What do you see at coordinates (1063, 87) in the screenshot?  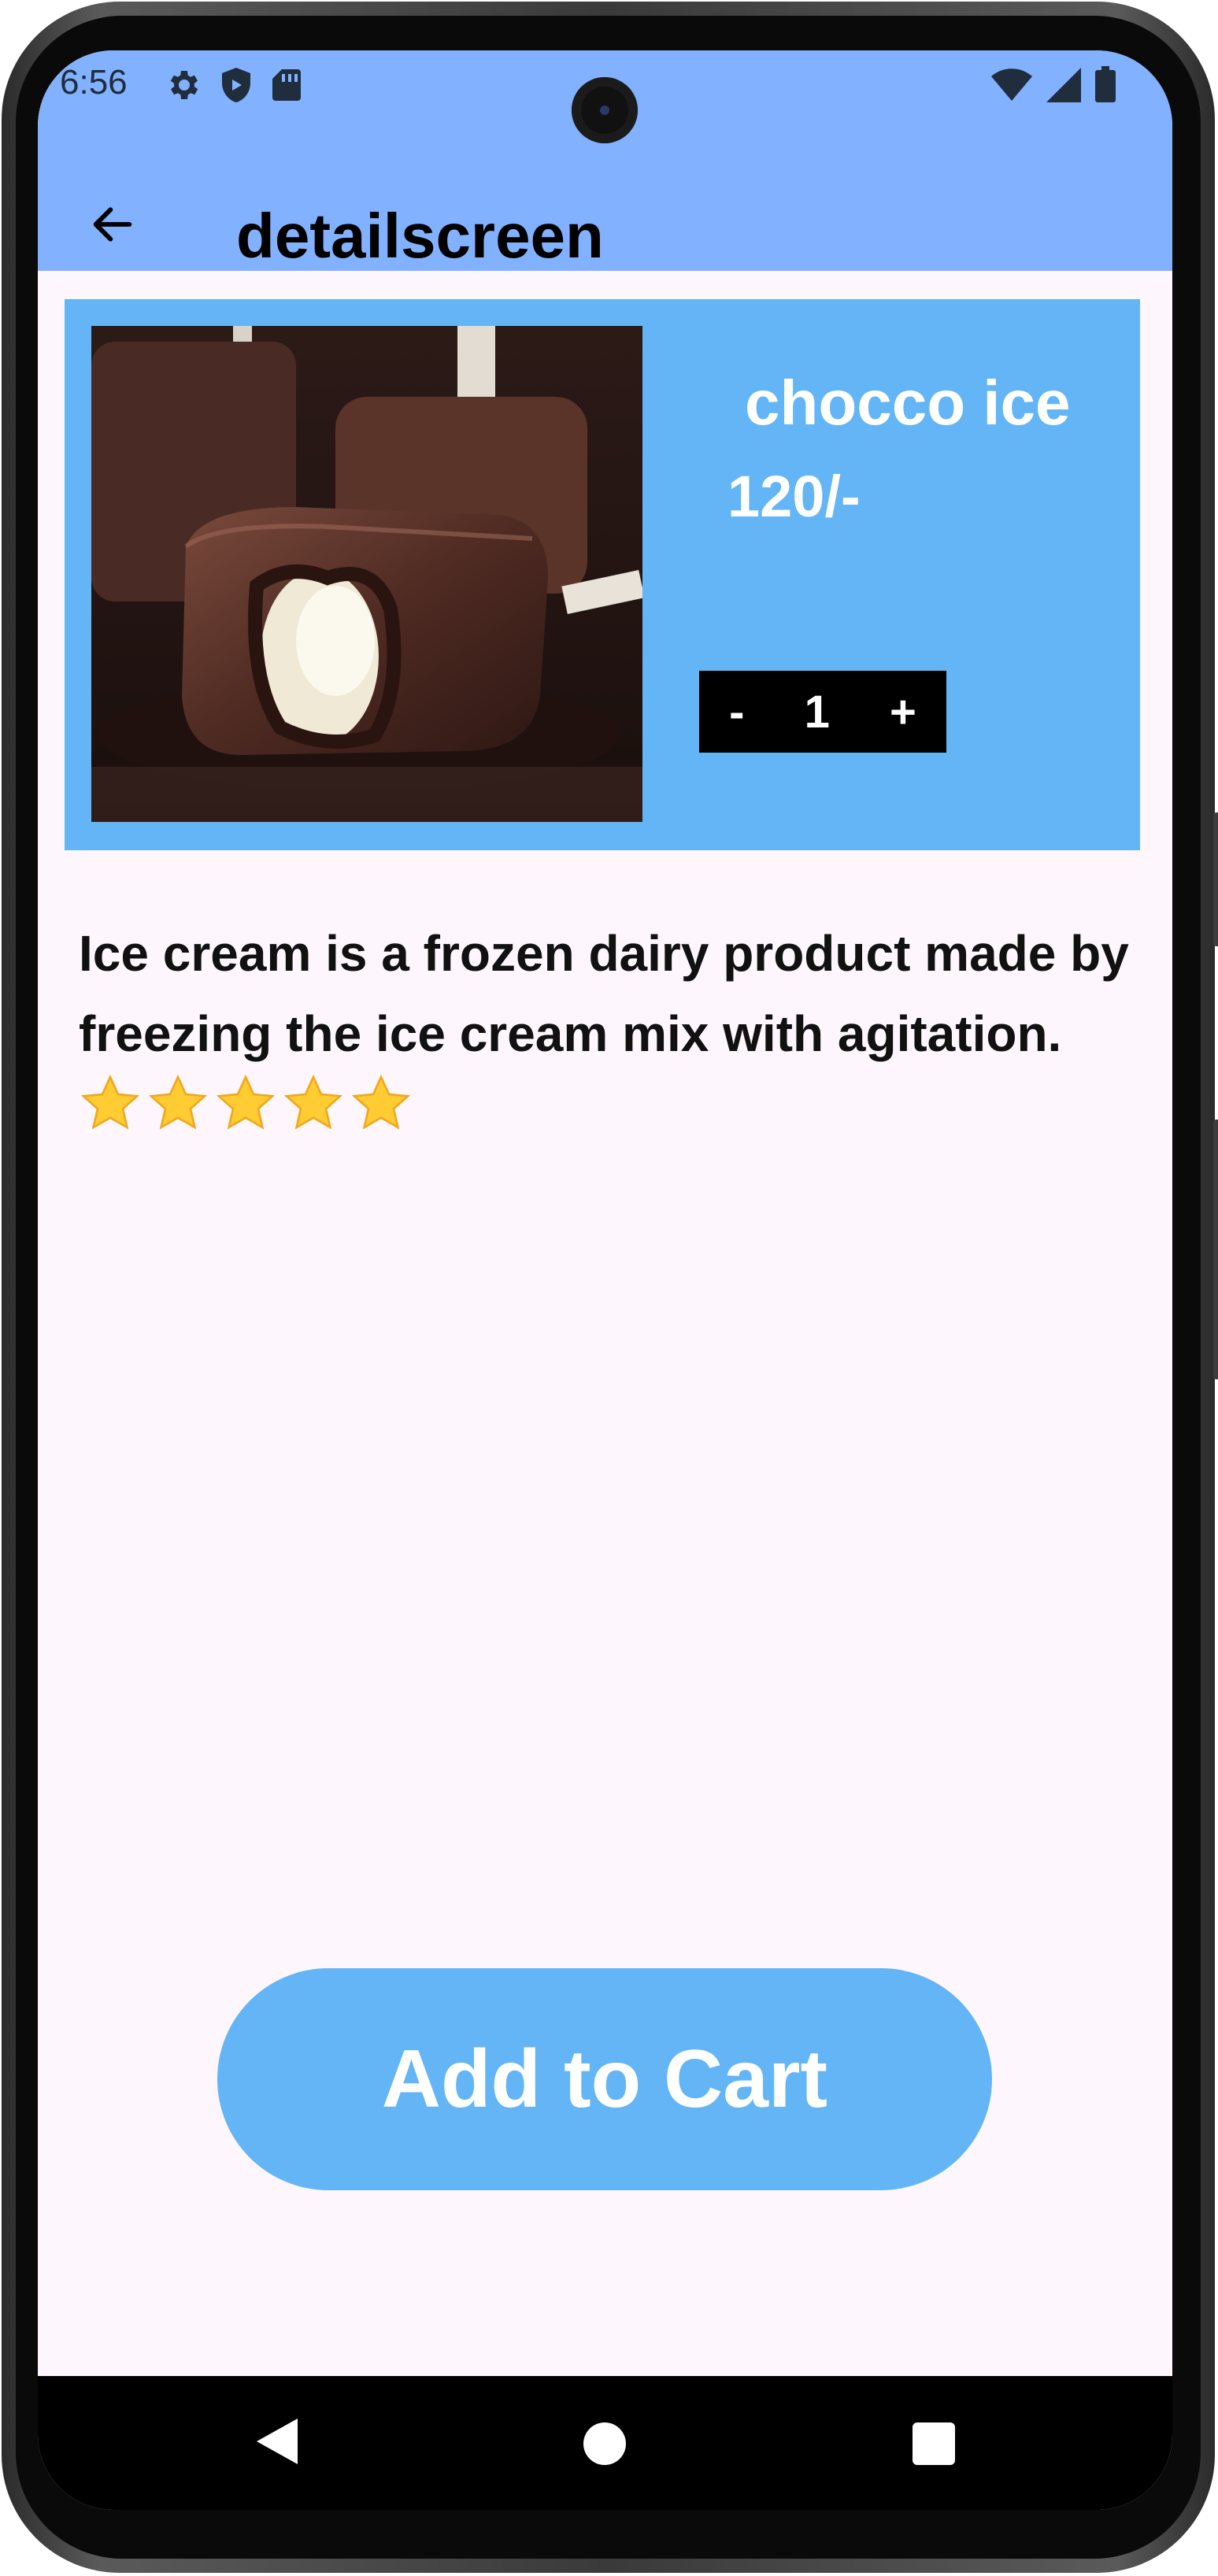 I see `signal-icon` at bounding box center [1063, 87].